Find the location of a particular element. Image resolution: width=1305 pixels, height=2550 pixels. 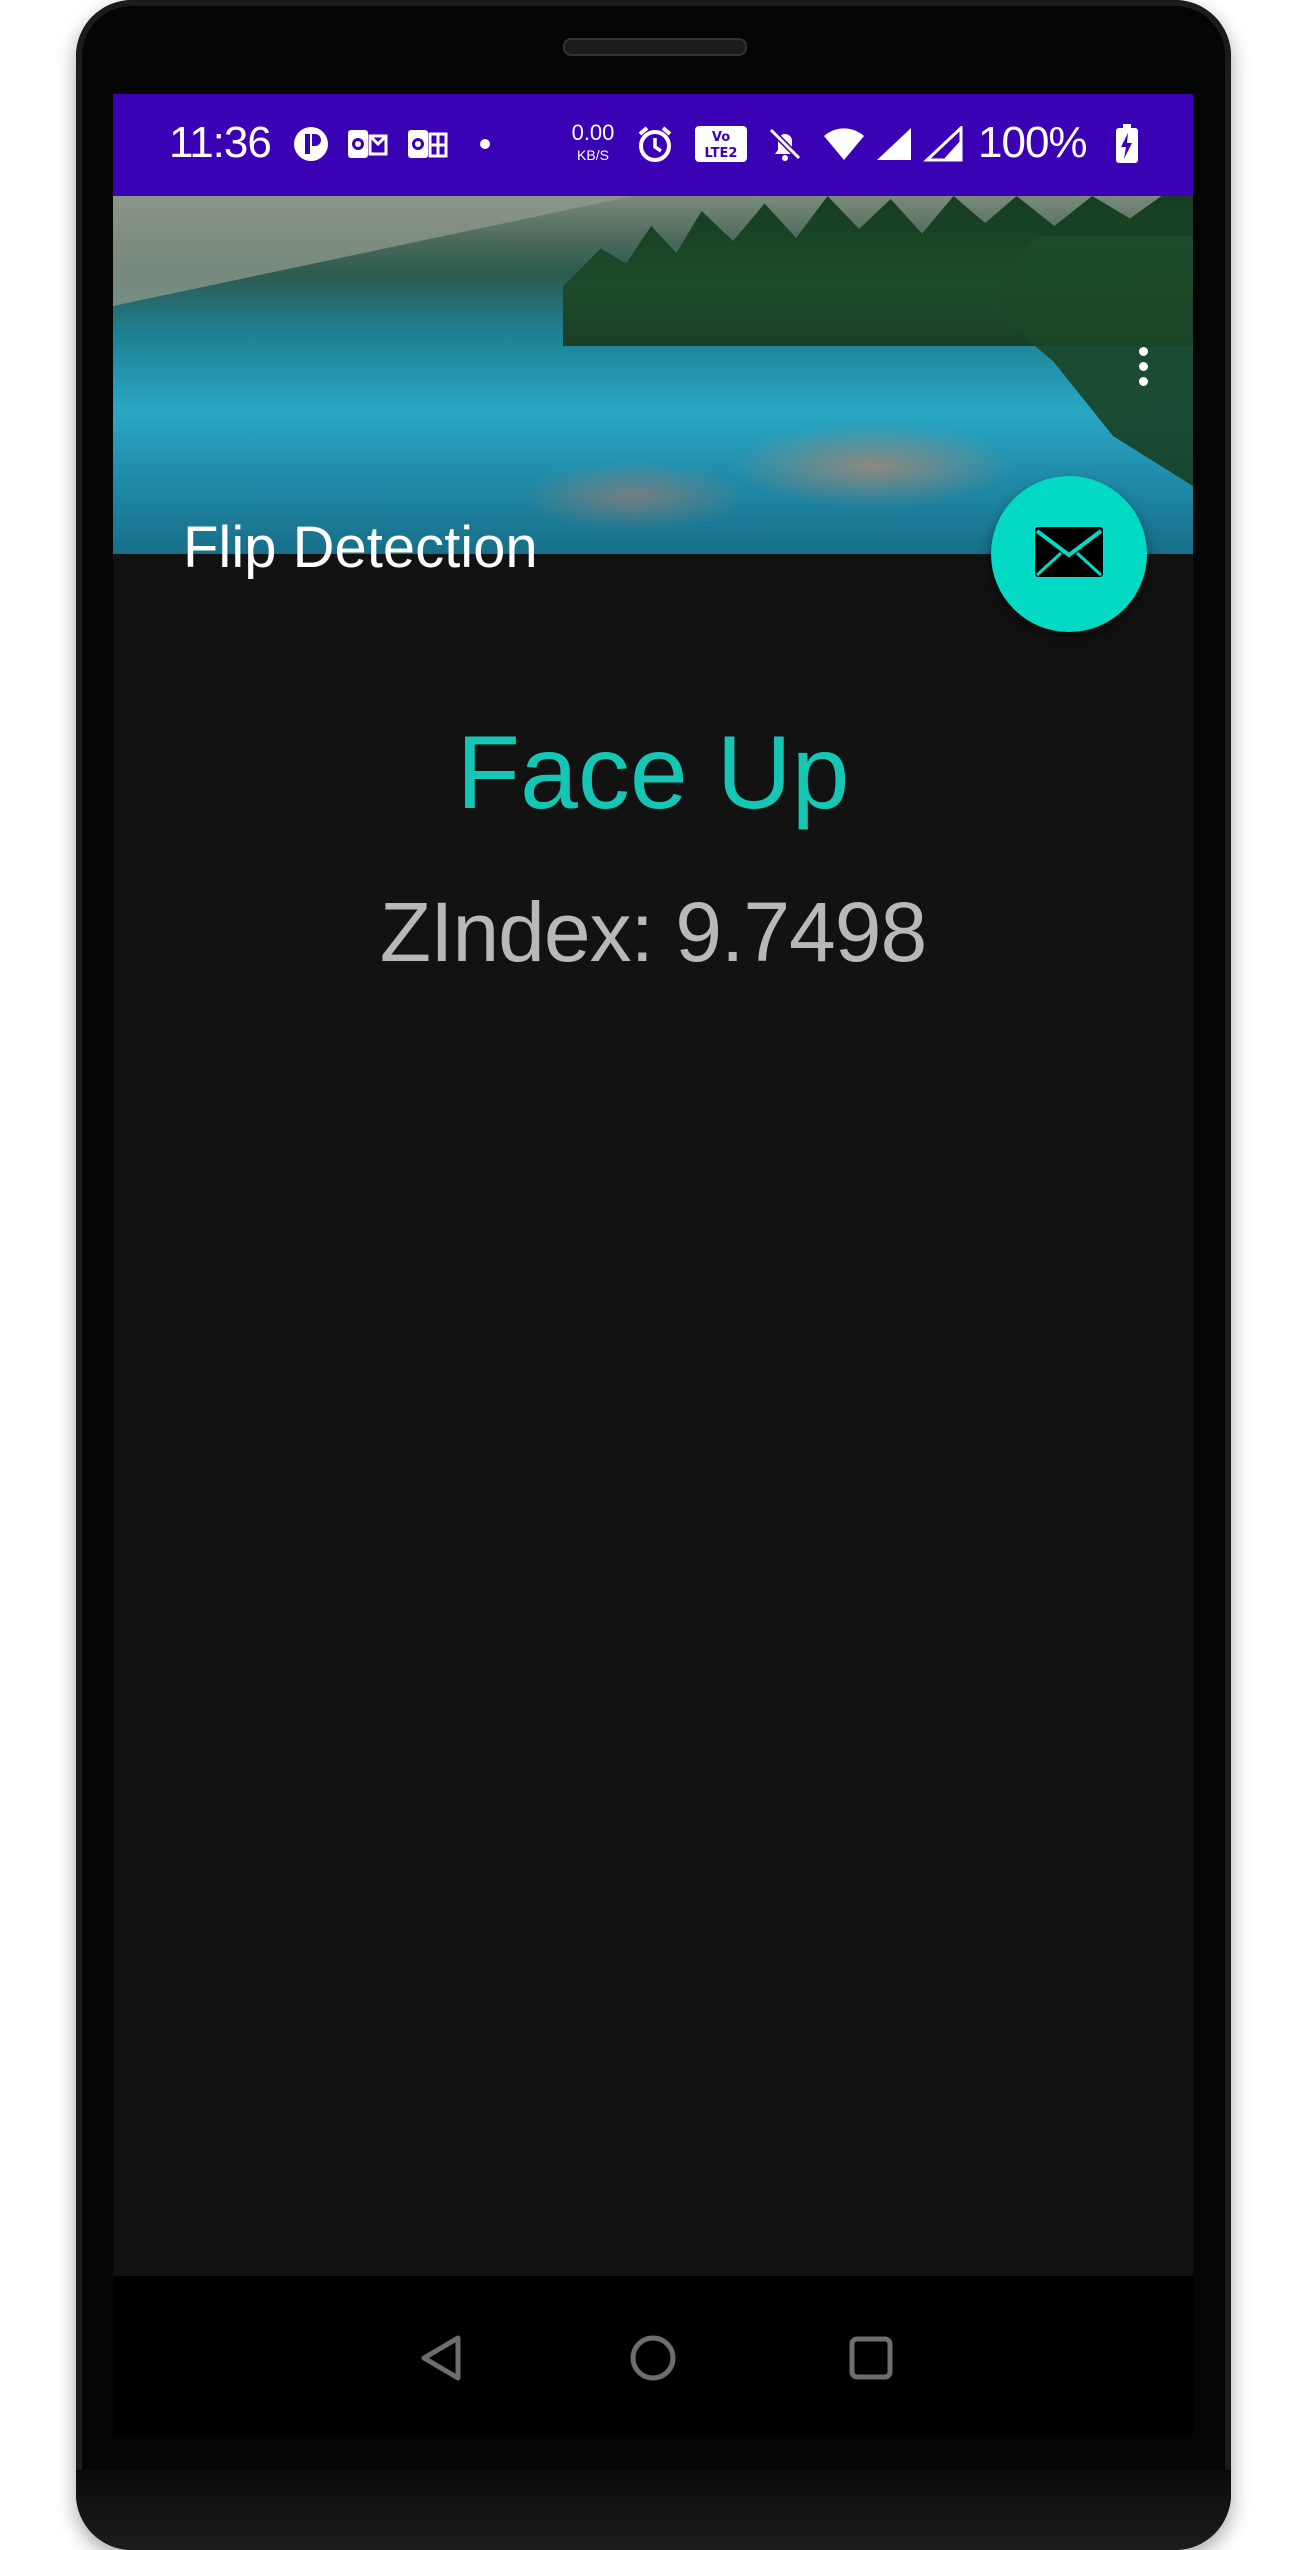

battery-percent: 100% is located at coordinates (1033, 142).